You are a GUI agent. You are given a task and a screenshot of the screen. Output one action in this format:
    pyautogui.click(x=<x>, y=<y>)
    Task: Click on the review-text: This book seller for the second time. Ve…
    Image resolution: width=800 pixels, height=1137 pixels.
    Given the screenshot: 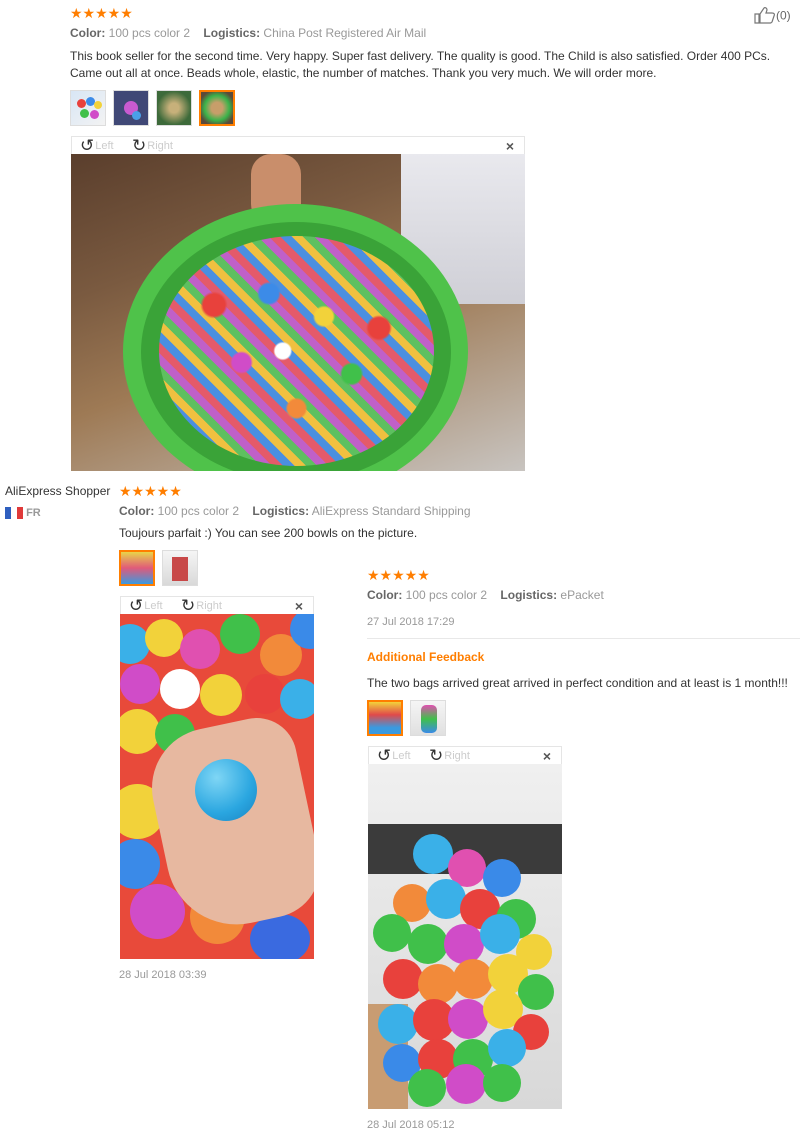 What is the action you would take?
    pyautogui.click(x=420, y=64)
    